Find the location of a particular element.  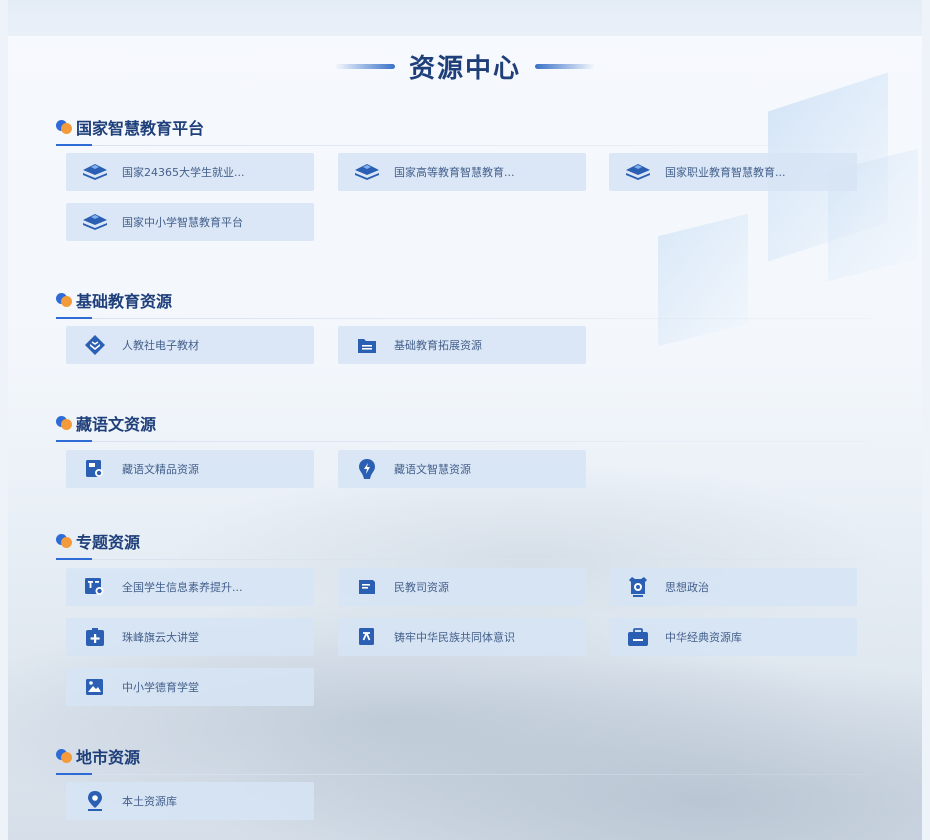

section-title: 国家智慧教育平台 is located at coordinates (140, 128).